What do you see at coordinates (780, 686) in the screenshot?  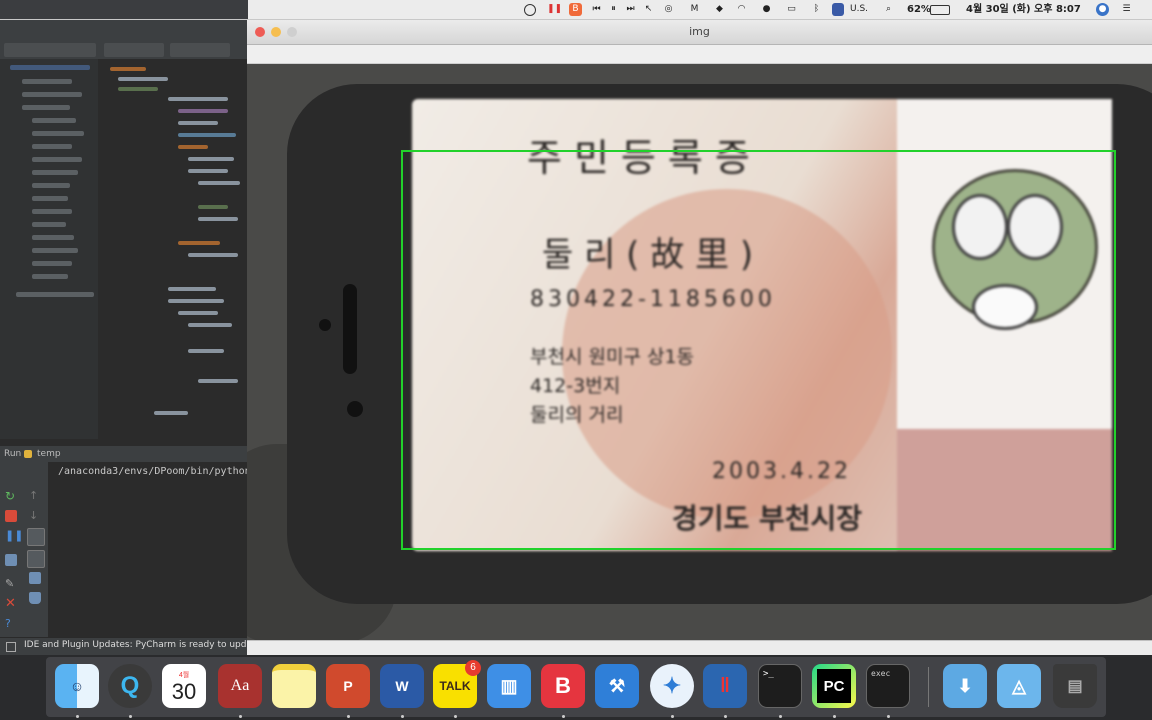 I see `terminal-icon: >_` at bounding box center [780, 686].